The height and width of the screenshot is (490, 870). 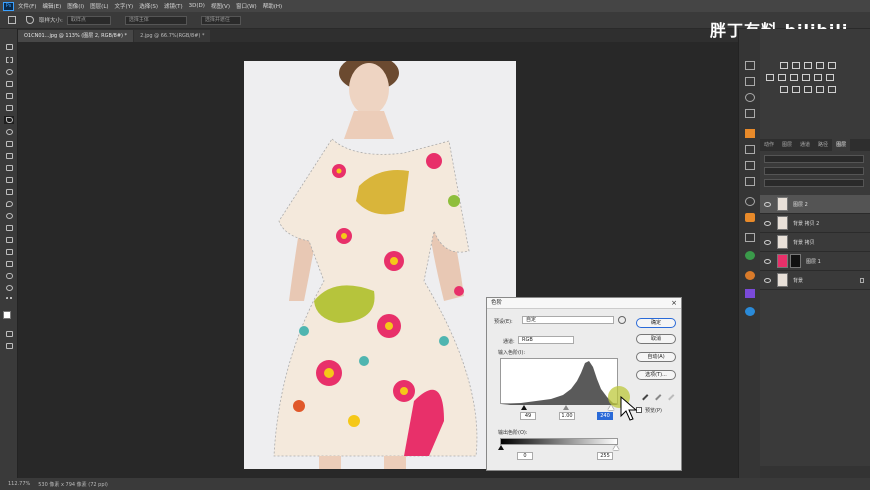 I want to click on history-panel-icon, so click(x=750, y=65).